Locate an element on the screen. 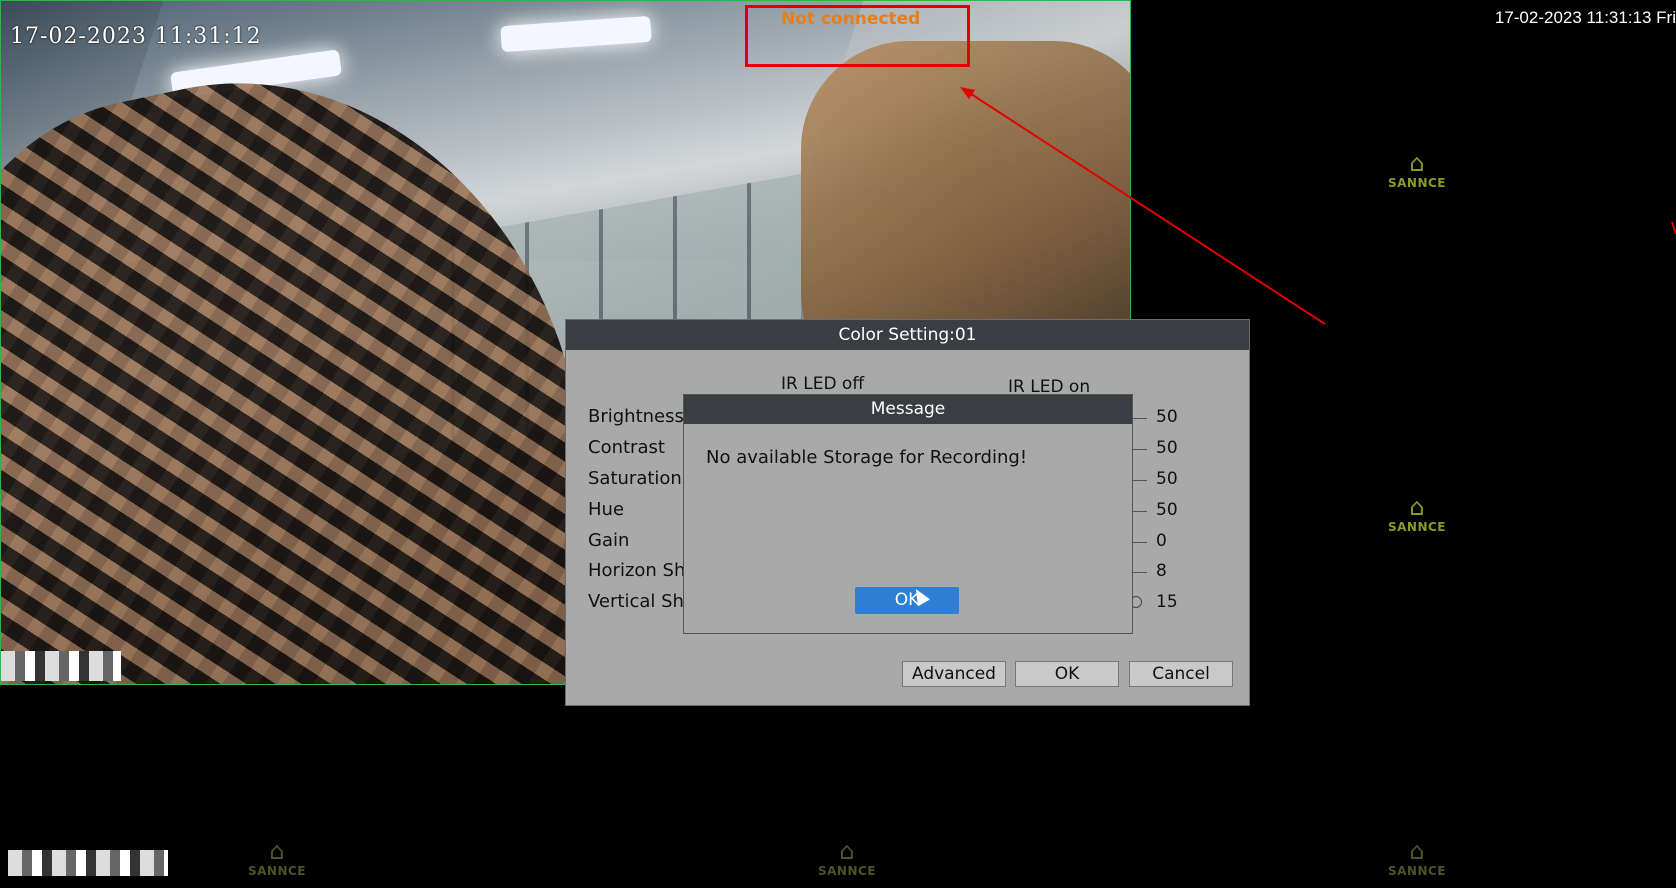 This screenshot has width=1676, height=888. horizon-sharpness-label: Horizon Sh is located at coordinates (637, 570).